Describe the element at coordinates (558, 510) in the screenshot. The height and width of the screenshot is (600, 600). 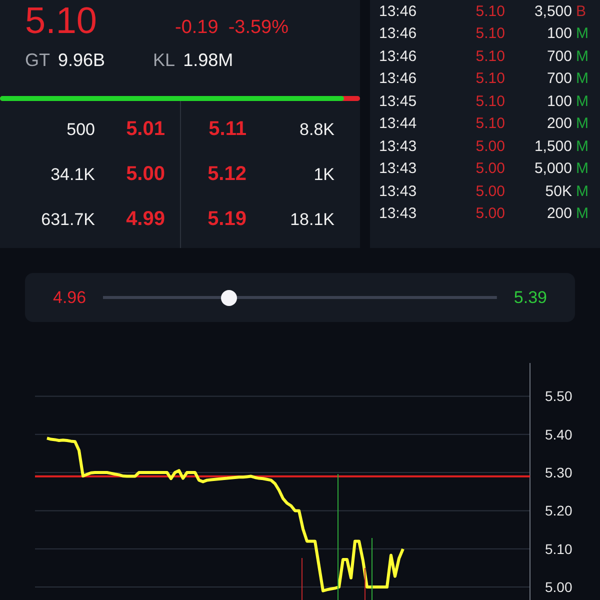
I see `y-tick-label: 5.20` at that location.